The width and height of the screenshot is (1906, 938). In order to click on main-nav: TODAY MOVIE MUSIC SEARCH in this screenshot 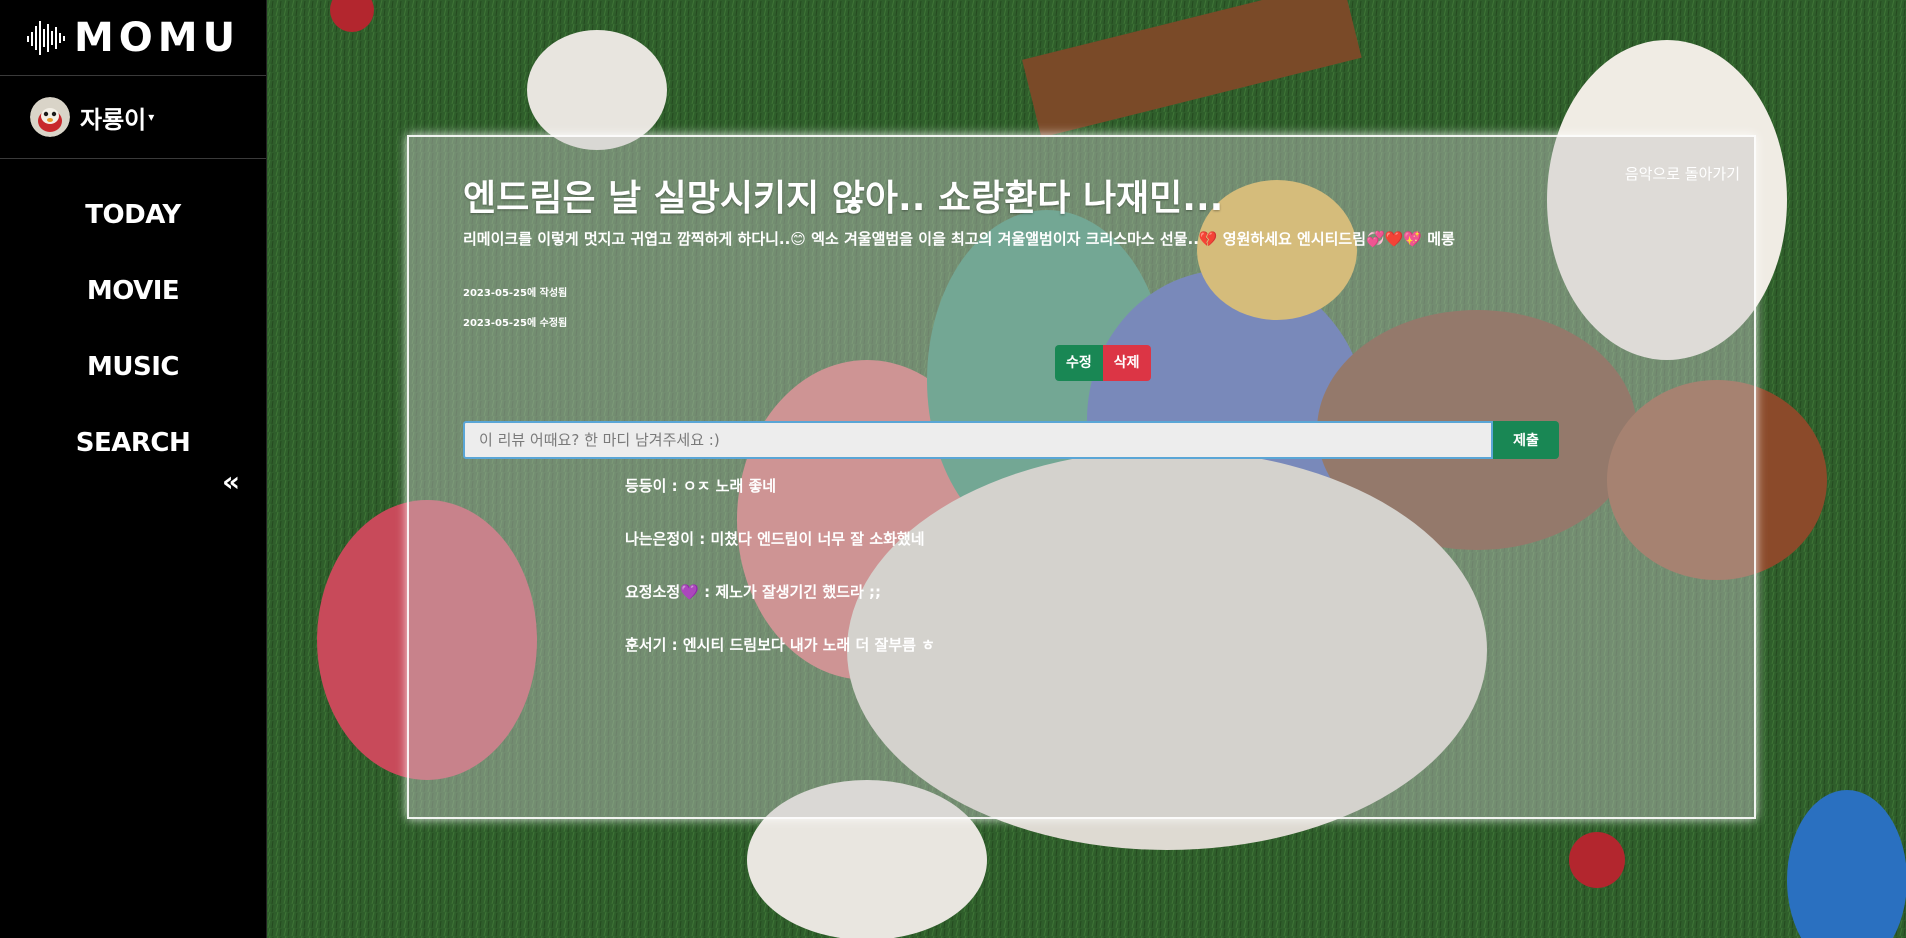, I will do `click(133, 337)`.